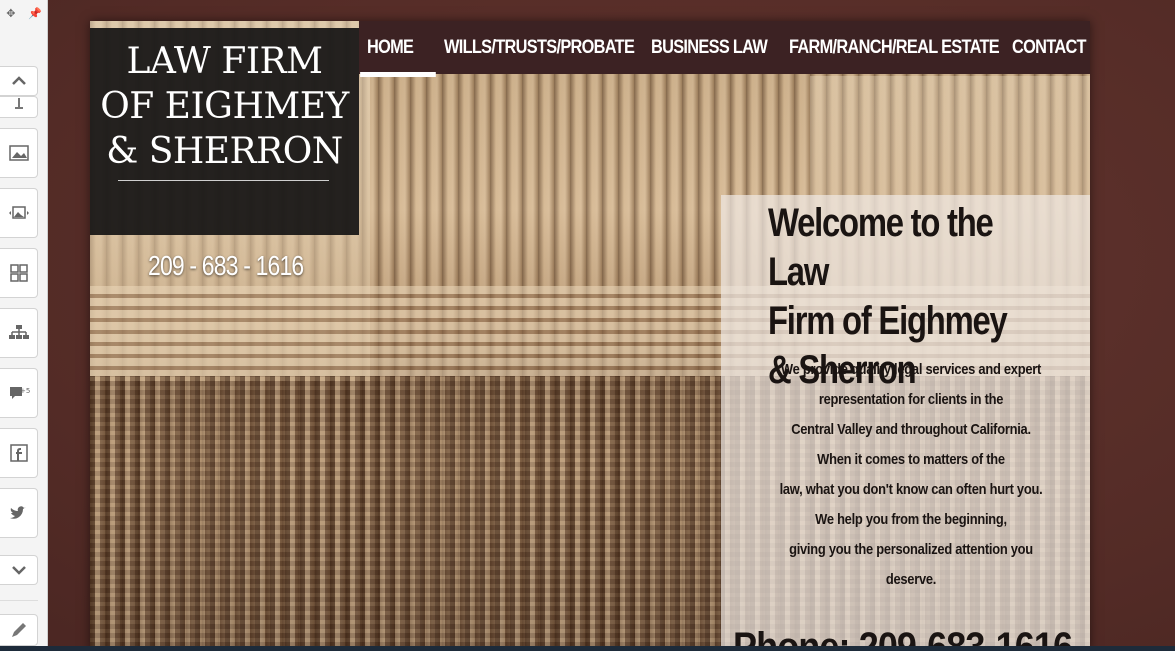 This screenshot has height=651, width=1175. I want to click on comments-tool-button: +5, so click(19, 393).